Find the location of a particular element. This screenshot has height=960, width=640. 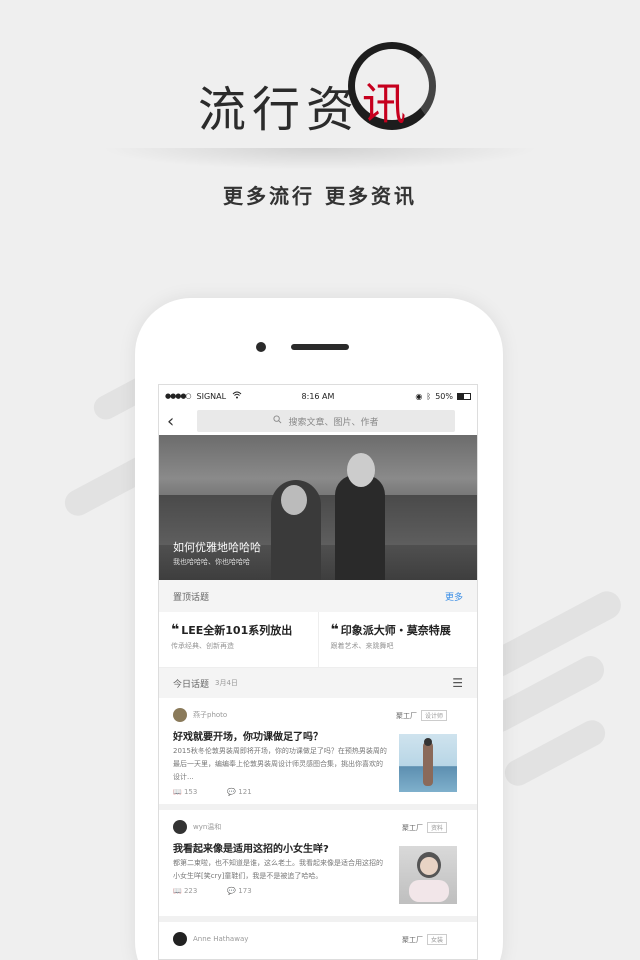

comment-count-value: 173 is located at coordinates (245, 891).